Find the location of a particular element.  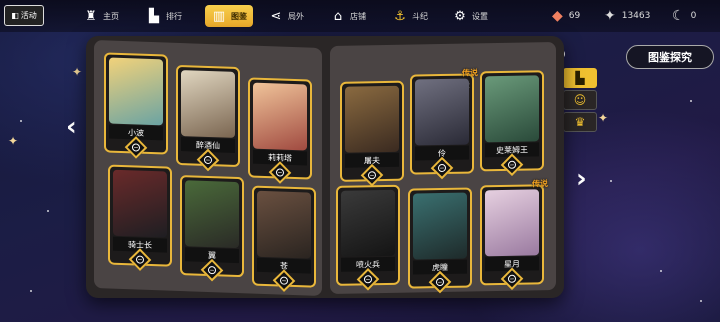

character-card: 翼 − is located at coordinates (212, 228).